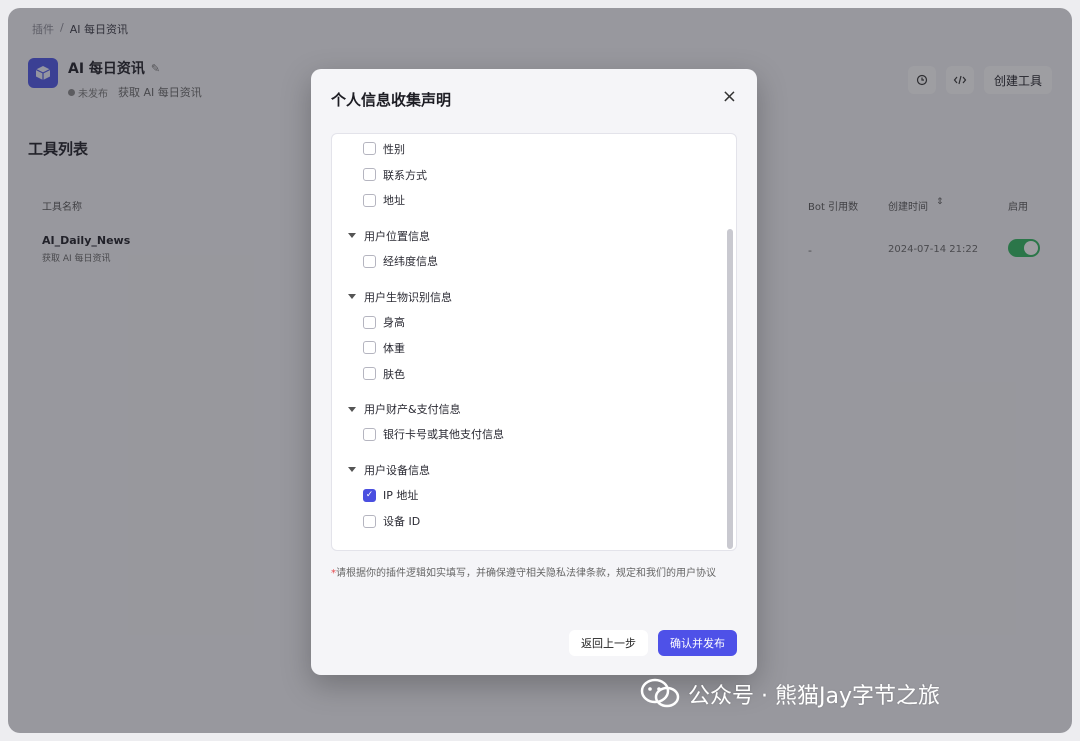  I want to click on checkbox-label: 身高, so click(394, 323).